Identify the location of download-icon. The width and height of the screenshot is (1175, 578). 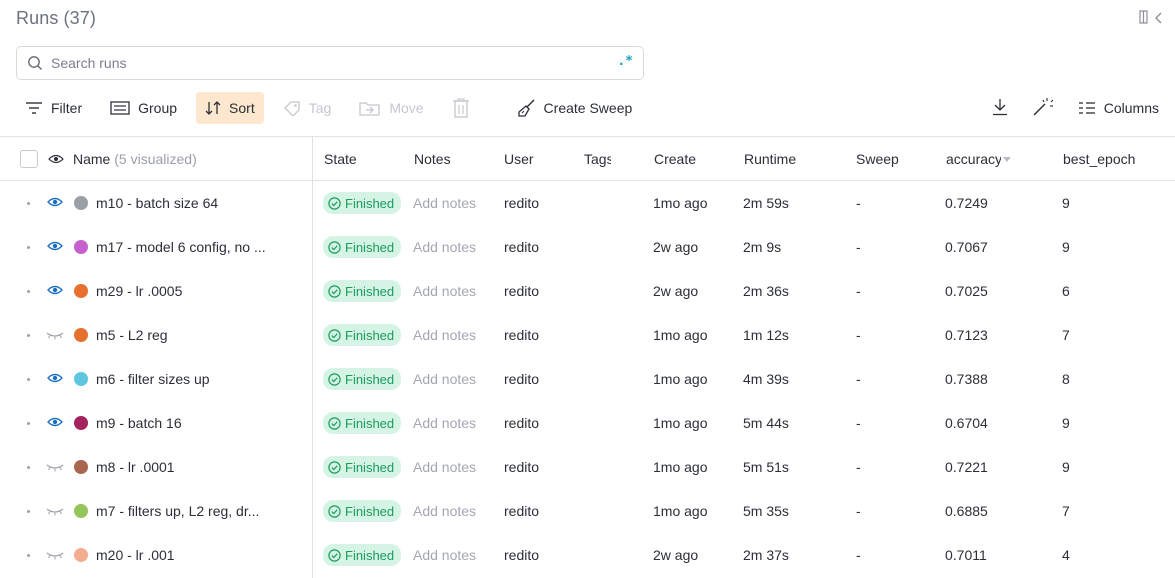
(1000, 108).